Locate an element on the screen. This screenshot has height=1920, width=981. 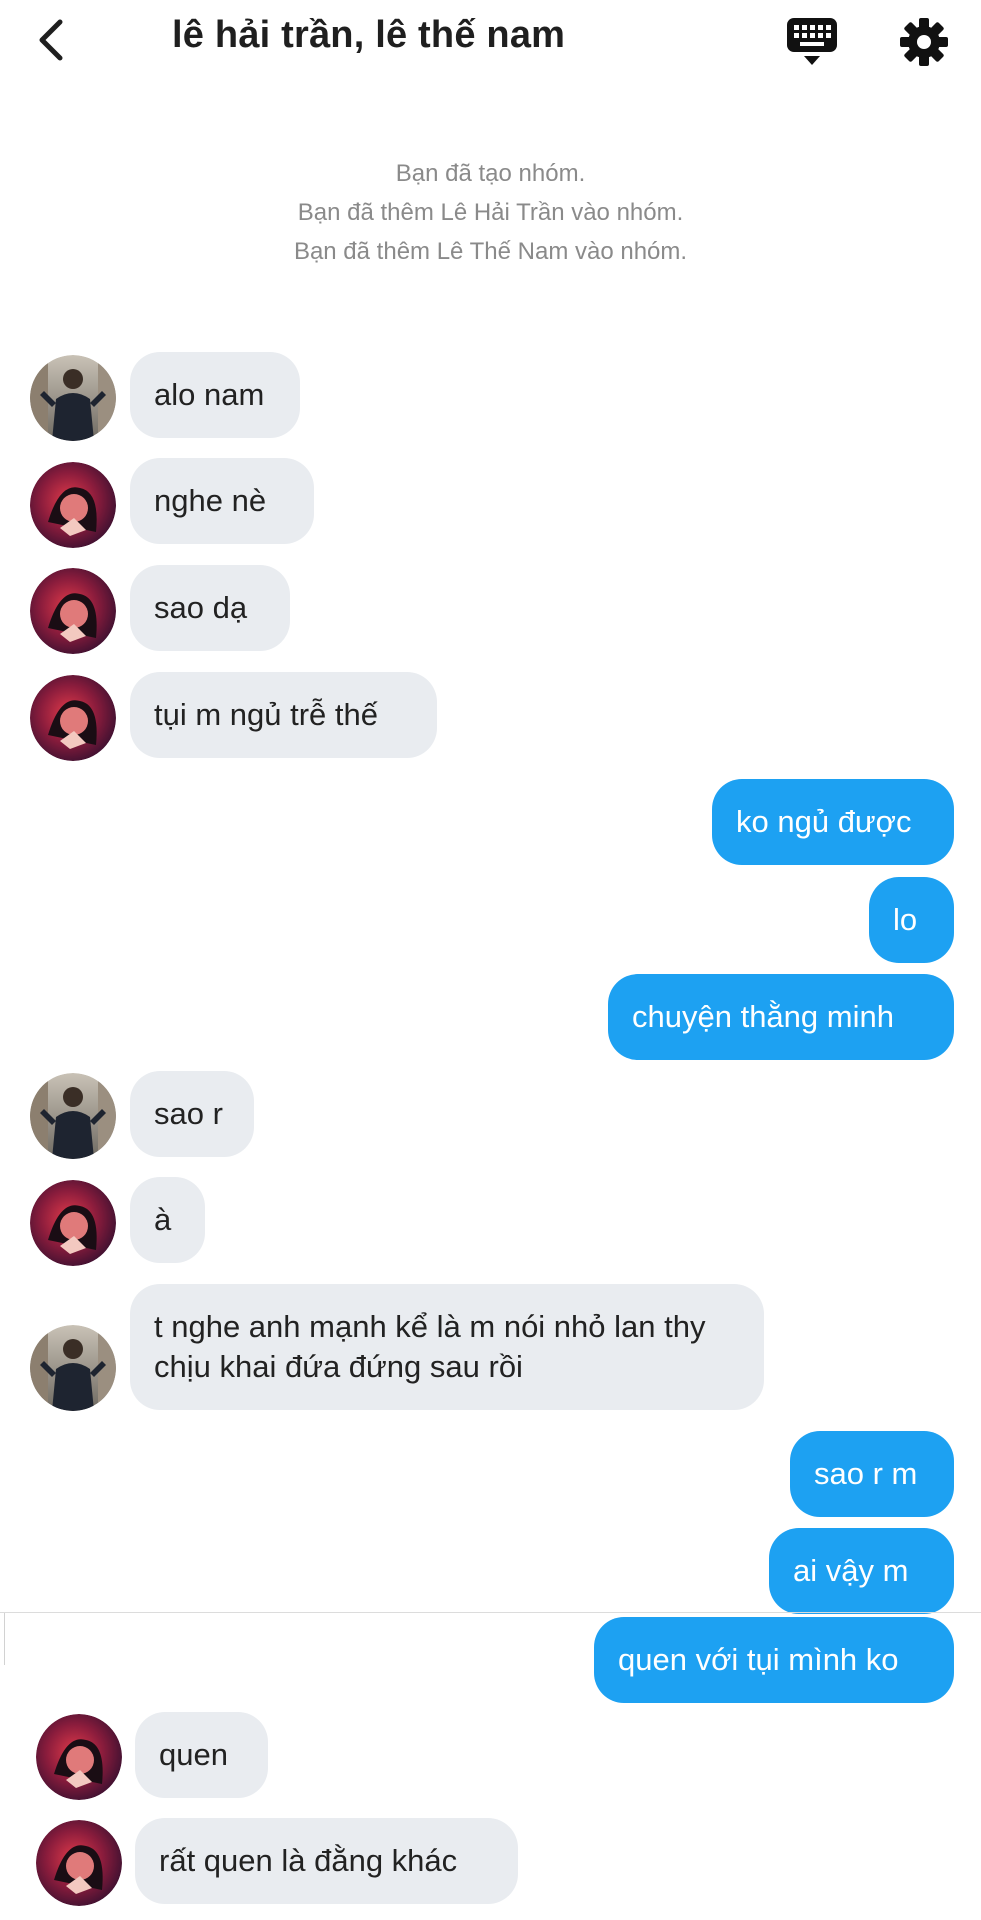
incoming-message: à is located at coordinates (167, 1220).